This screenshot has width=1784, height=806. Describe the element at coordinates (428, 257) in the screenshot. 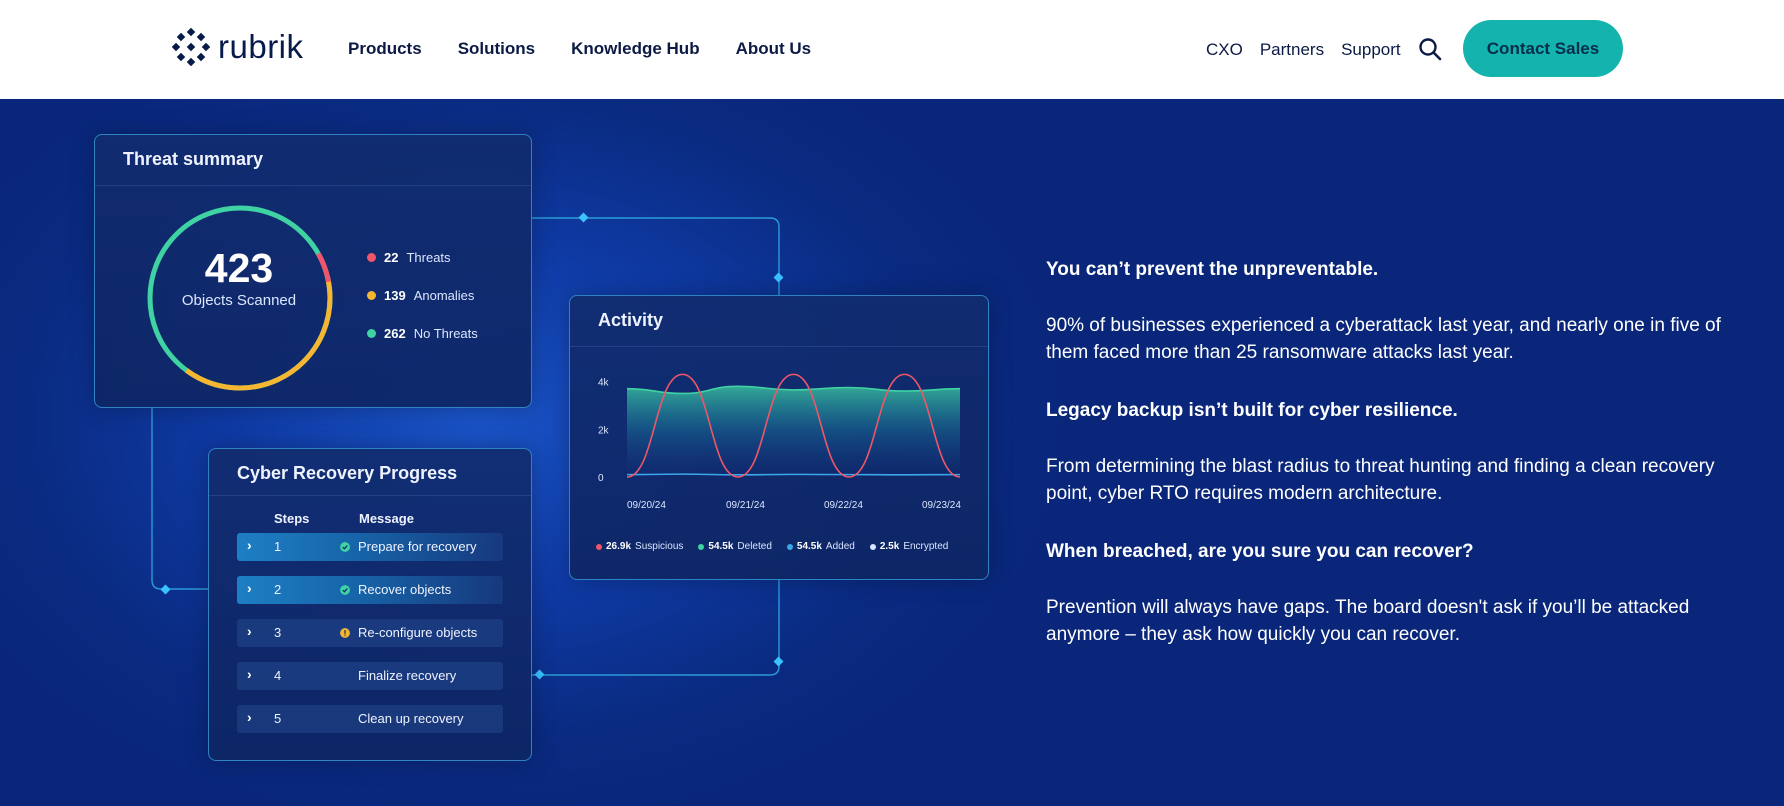

I see `threats-label: Threats` at that location.